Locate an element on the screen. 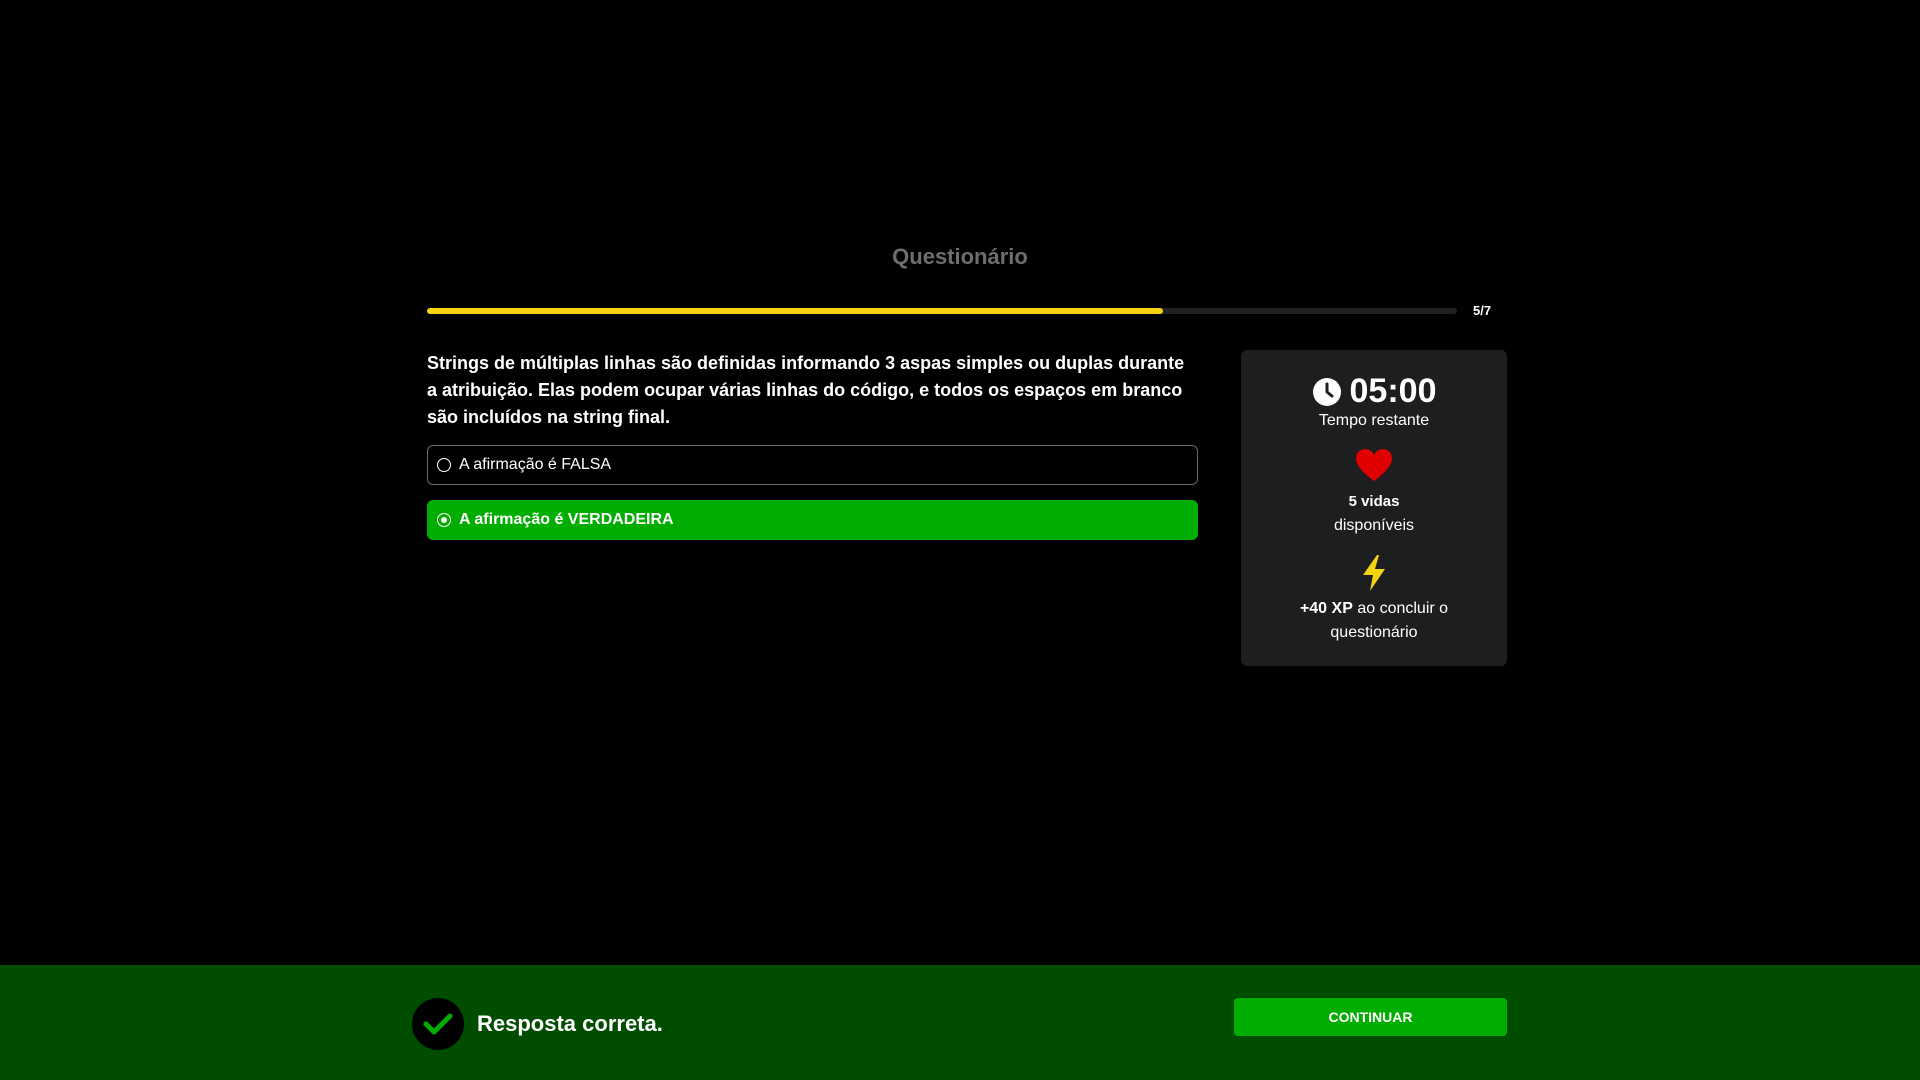  radio-selected-icon is located at coordinates (444, 520).